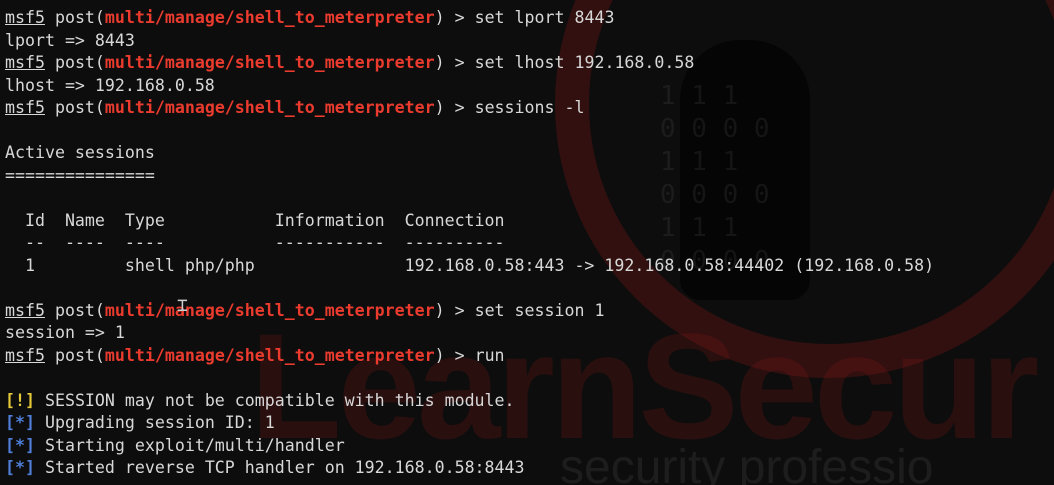 The image size is (1054, 485). I want to click on text-cursor-icon: ⌶, so click(182, 305).